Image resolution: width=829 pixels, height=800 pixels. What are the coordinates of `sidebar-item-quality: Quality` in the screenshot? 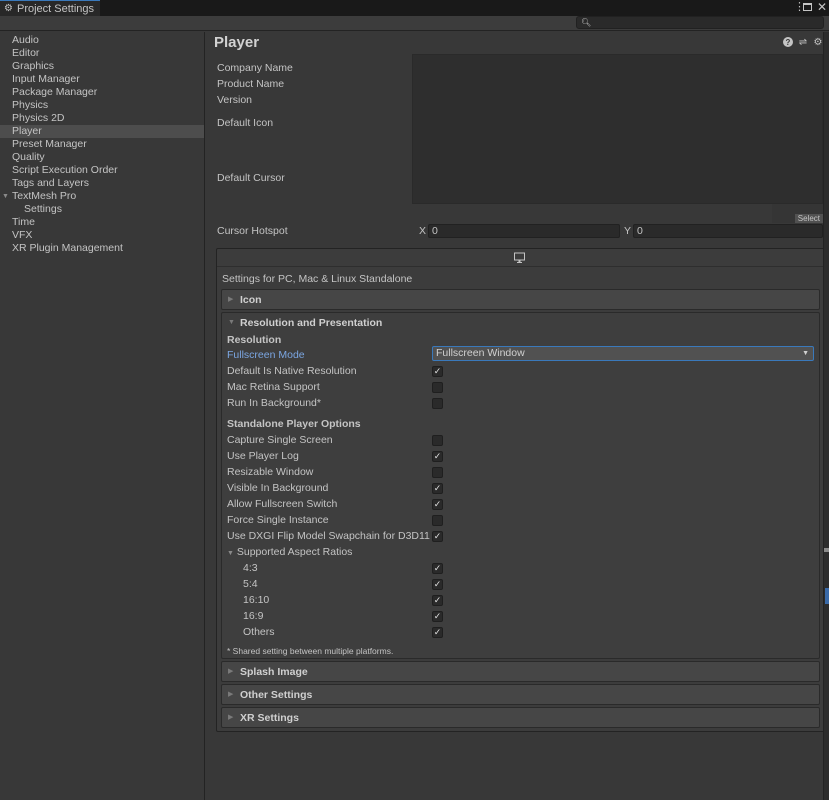 It's located at (102, 157).